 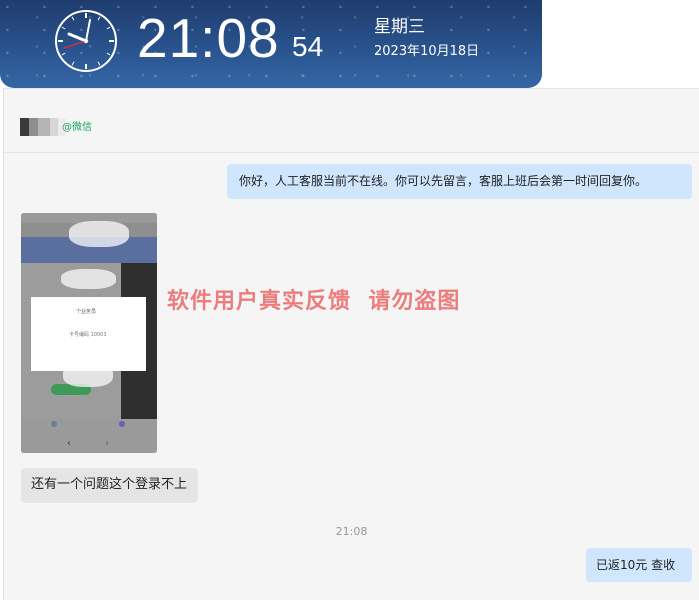 What do you see at coordinates (208, 38) in the screenshot?
I see `digital-time: 21:08` at bounding box center [208, 38].